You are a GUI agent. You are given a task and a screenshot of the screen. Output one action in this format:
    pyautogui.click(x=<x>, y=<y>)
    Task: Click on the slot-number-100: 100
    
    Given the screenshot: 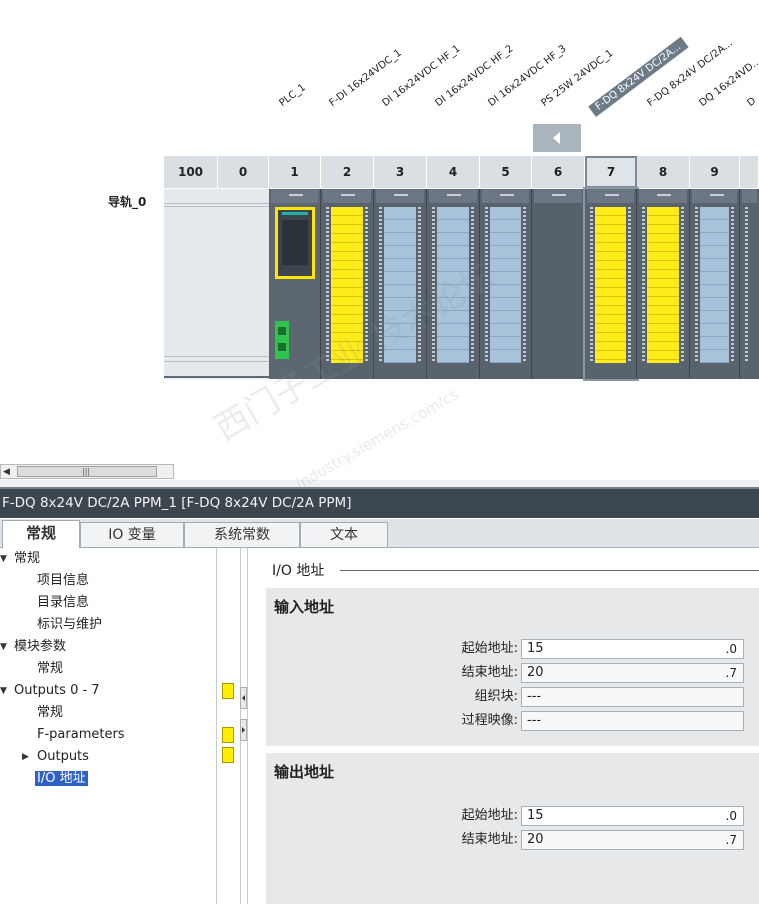 What is the action you would take?
    pyautogui.click(x=191, y=172)
    